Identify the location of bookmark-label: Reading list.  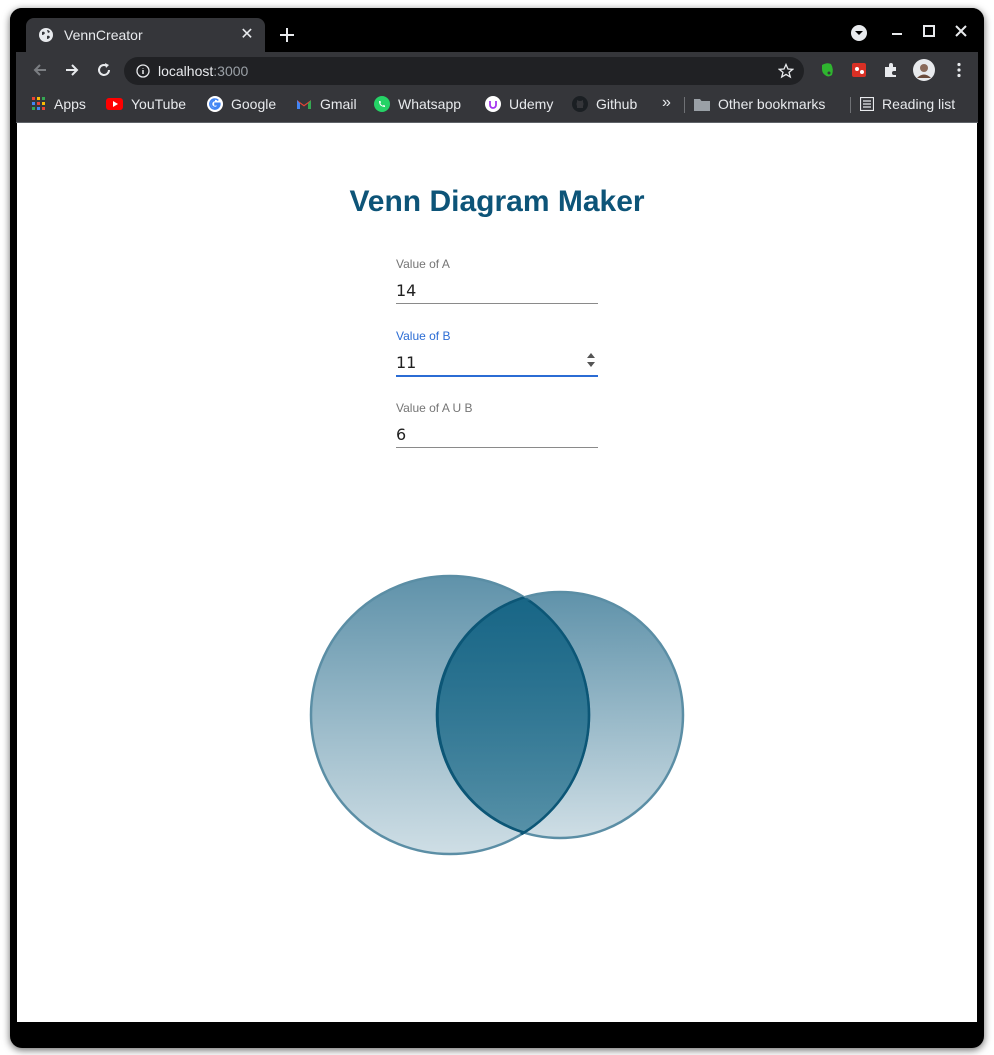
(919, 104).